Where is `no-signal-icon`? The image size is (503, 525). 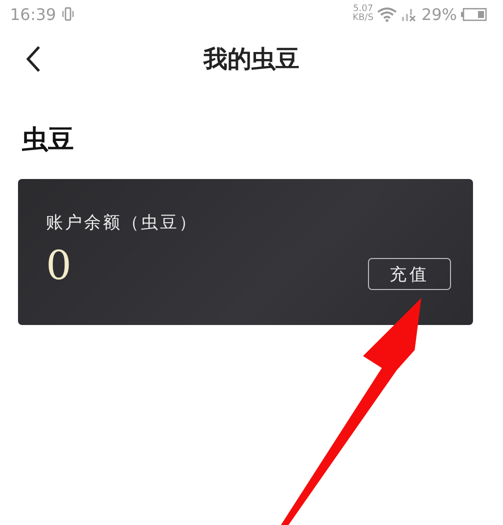 no-signal-icon is located at coordinates (409, 14).